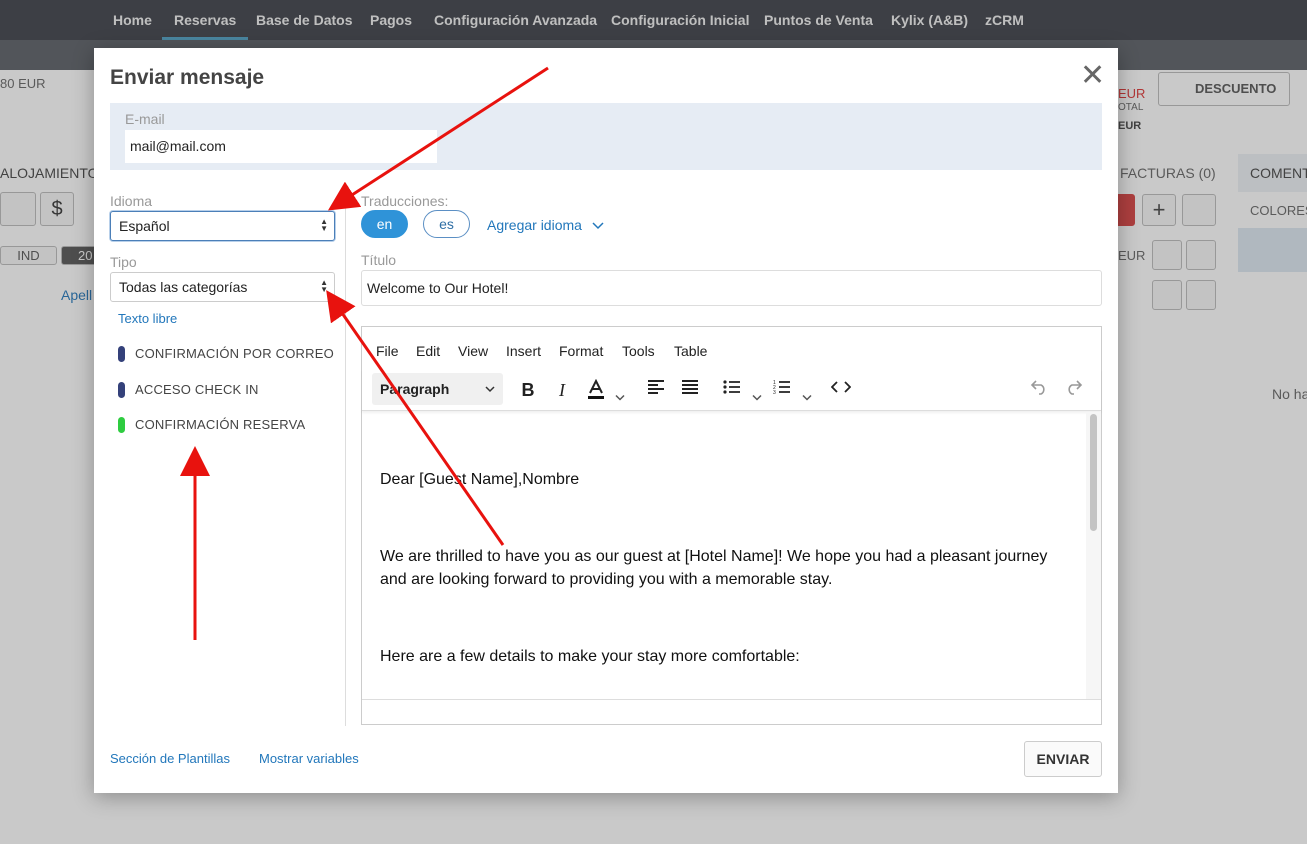  I want to click on bullet-list-icon, so click(732, 390).